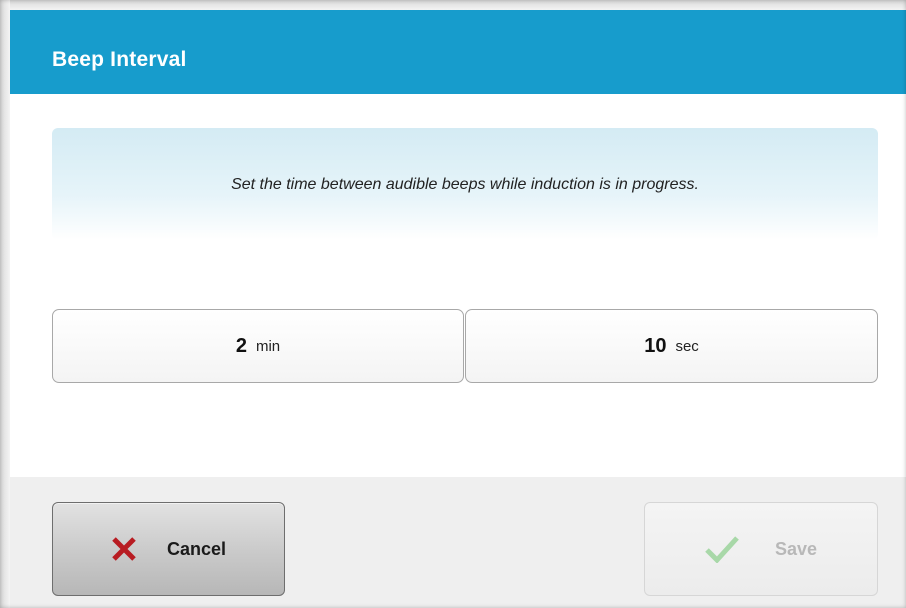  Describe the element at coordinates (796, 548) in the screenshot. I see `save-label: Save` at that location.